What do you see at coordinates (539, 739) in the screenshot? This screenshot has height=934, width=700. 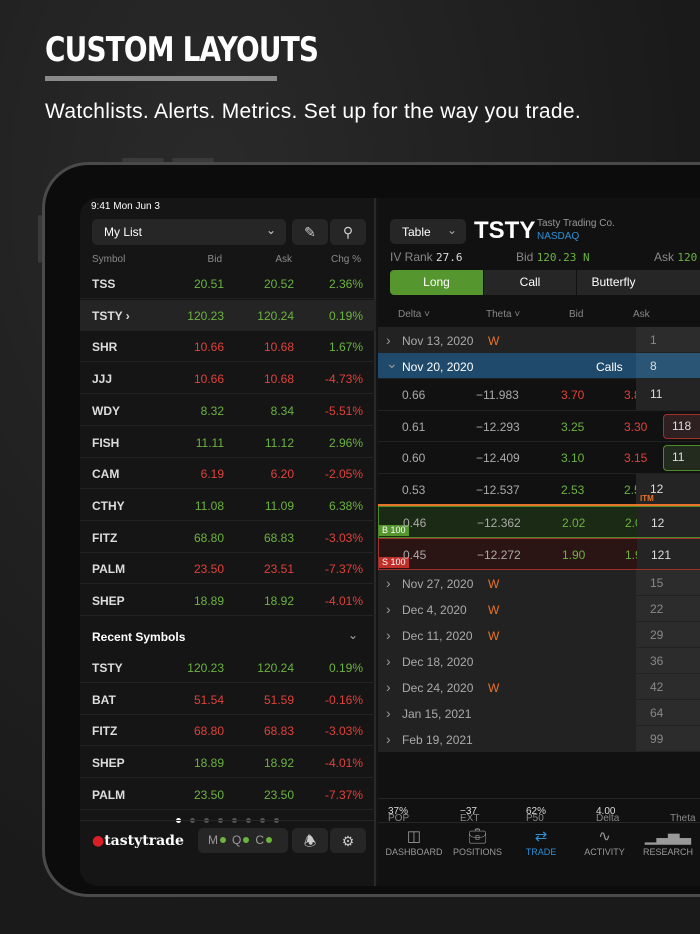 I see `expiration-row: › Feb 19, 2021 99` at bounding box center [539, 739].